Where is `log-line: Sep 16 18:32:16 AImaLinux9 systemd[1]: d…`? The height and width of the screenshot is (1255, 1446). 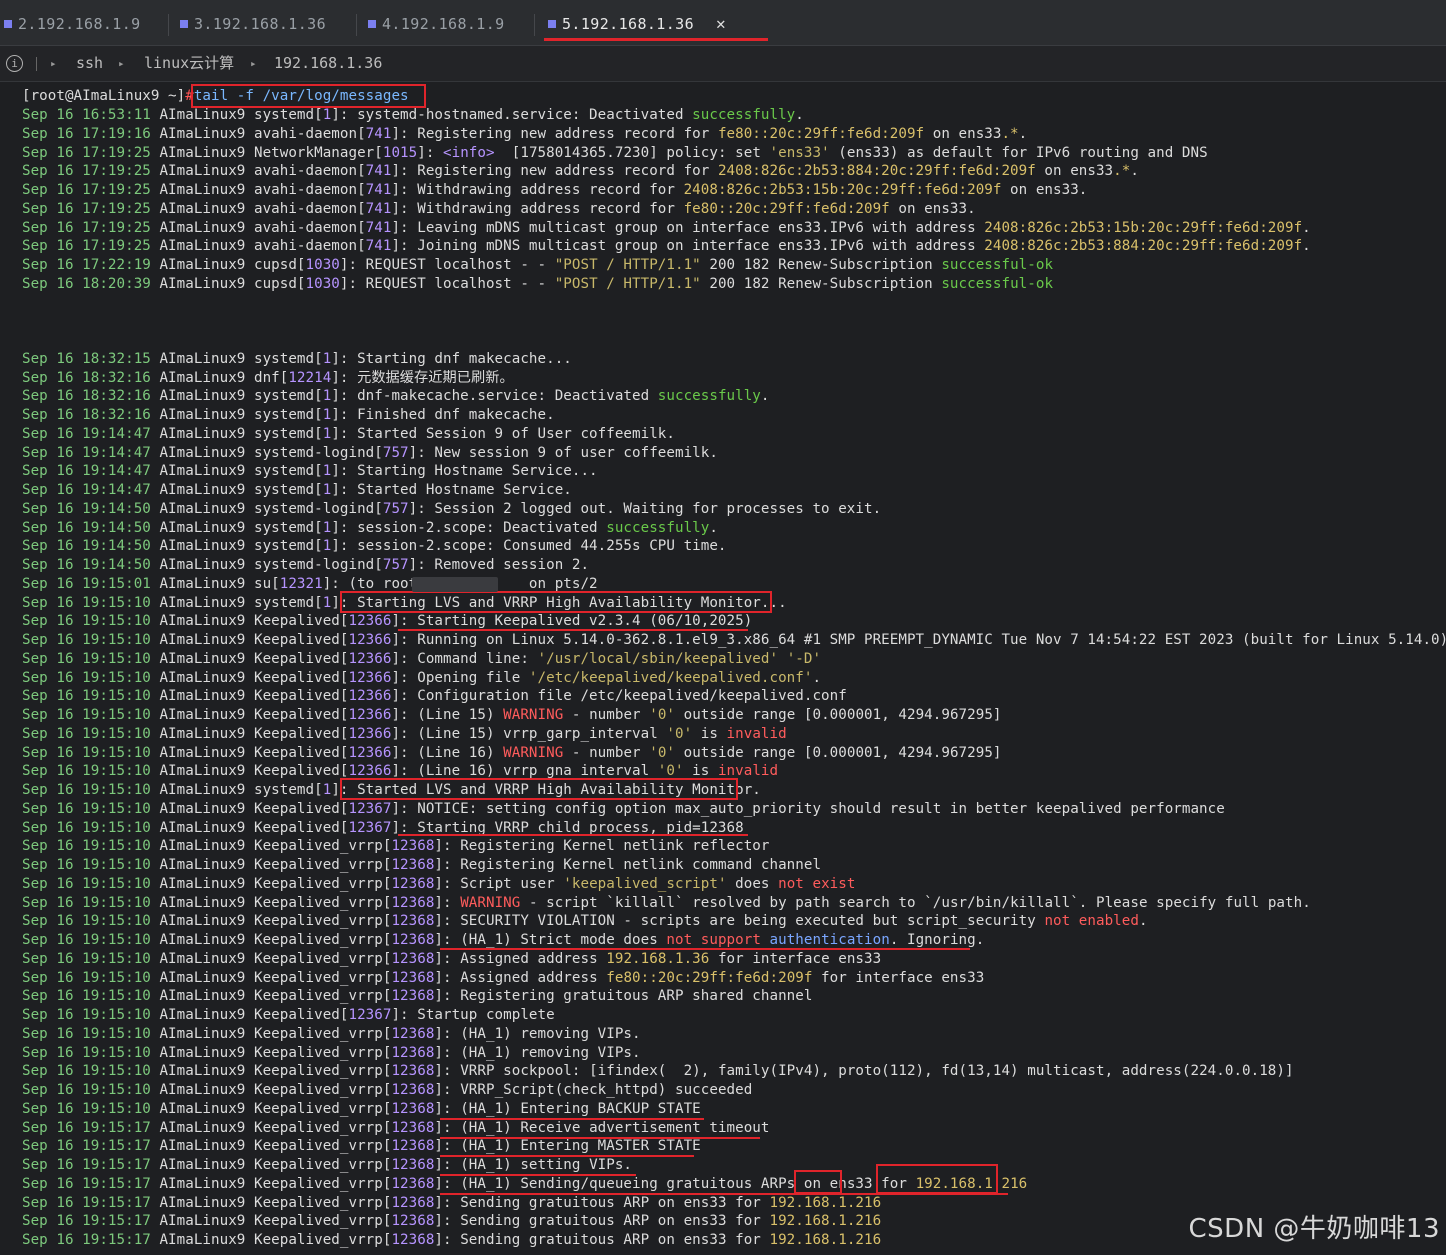 log-line: Sep 16 18:32:16 AImaLinux9 systemd[1]: d… is located at coordinates (396, 396).